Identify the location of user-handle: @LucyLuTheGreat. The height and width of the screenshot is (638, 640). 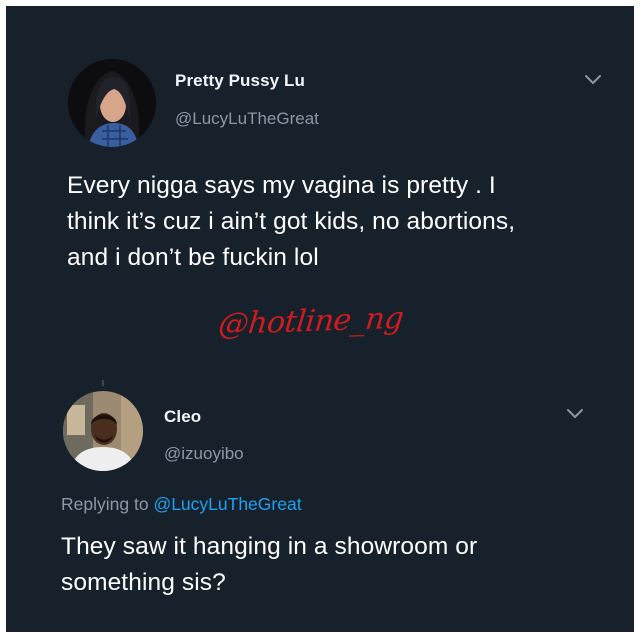
(247, 119).